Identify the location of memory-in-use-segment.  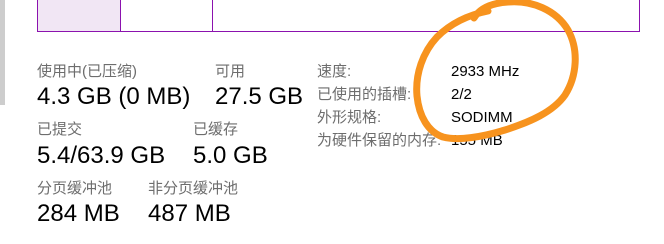
(79, 15).